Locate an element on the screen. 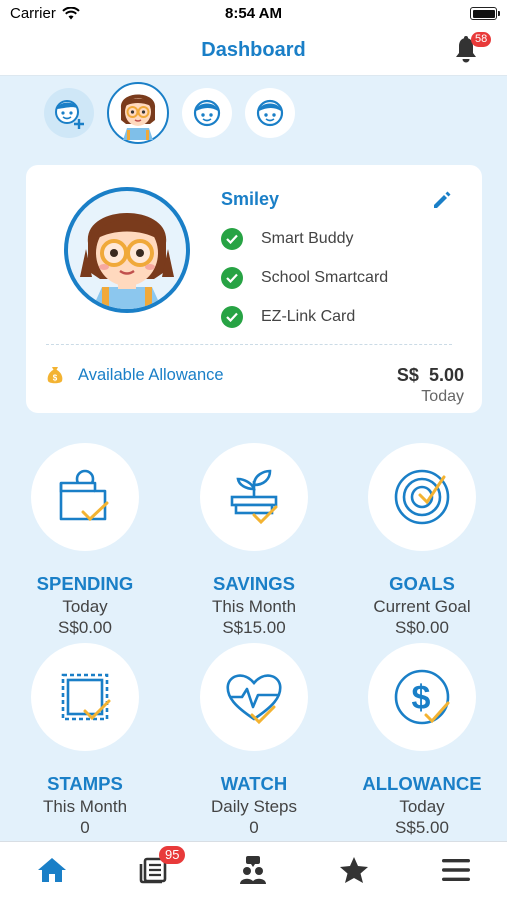 The height and width of the screenshot is (900, 507). tab-home is located at coordinates (52, 870).